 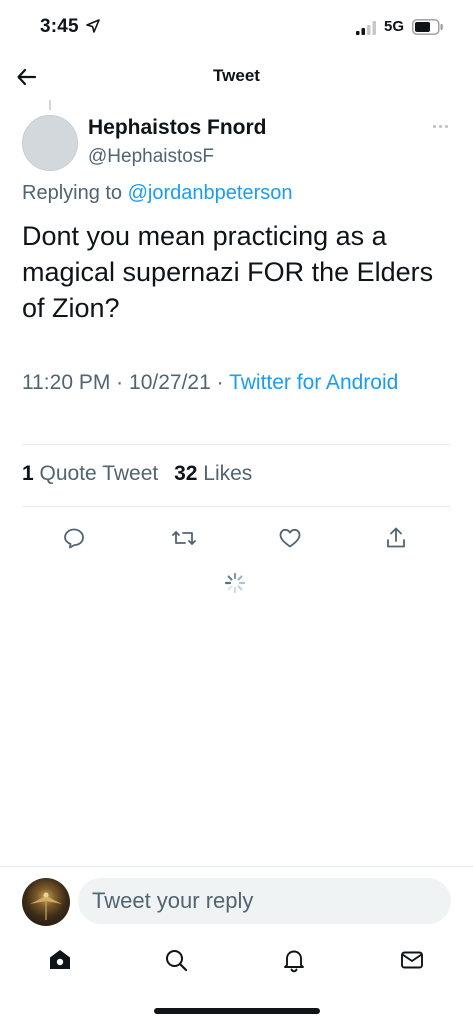 I want to click on likes-link: 32 Likes, so click(x=213, y=473).